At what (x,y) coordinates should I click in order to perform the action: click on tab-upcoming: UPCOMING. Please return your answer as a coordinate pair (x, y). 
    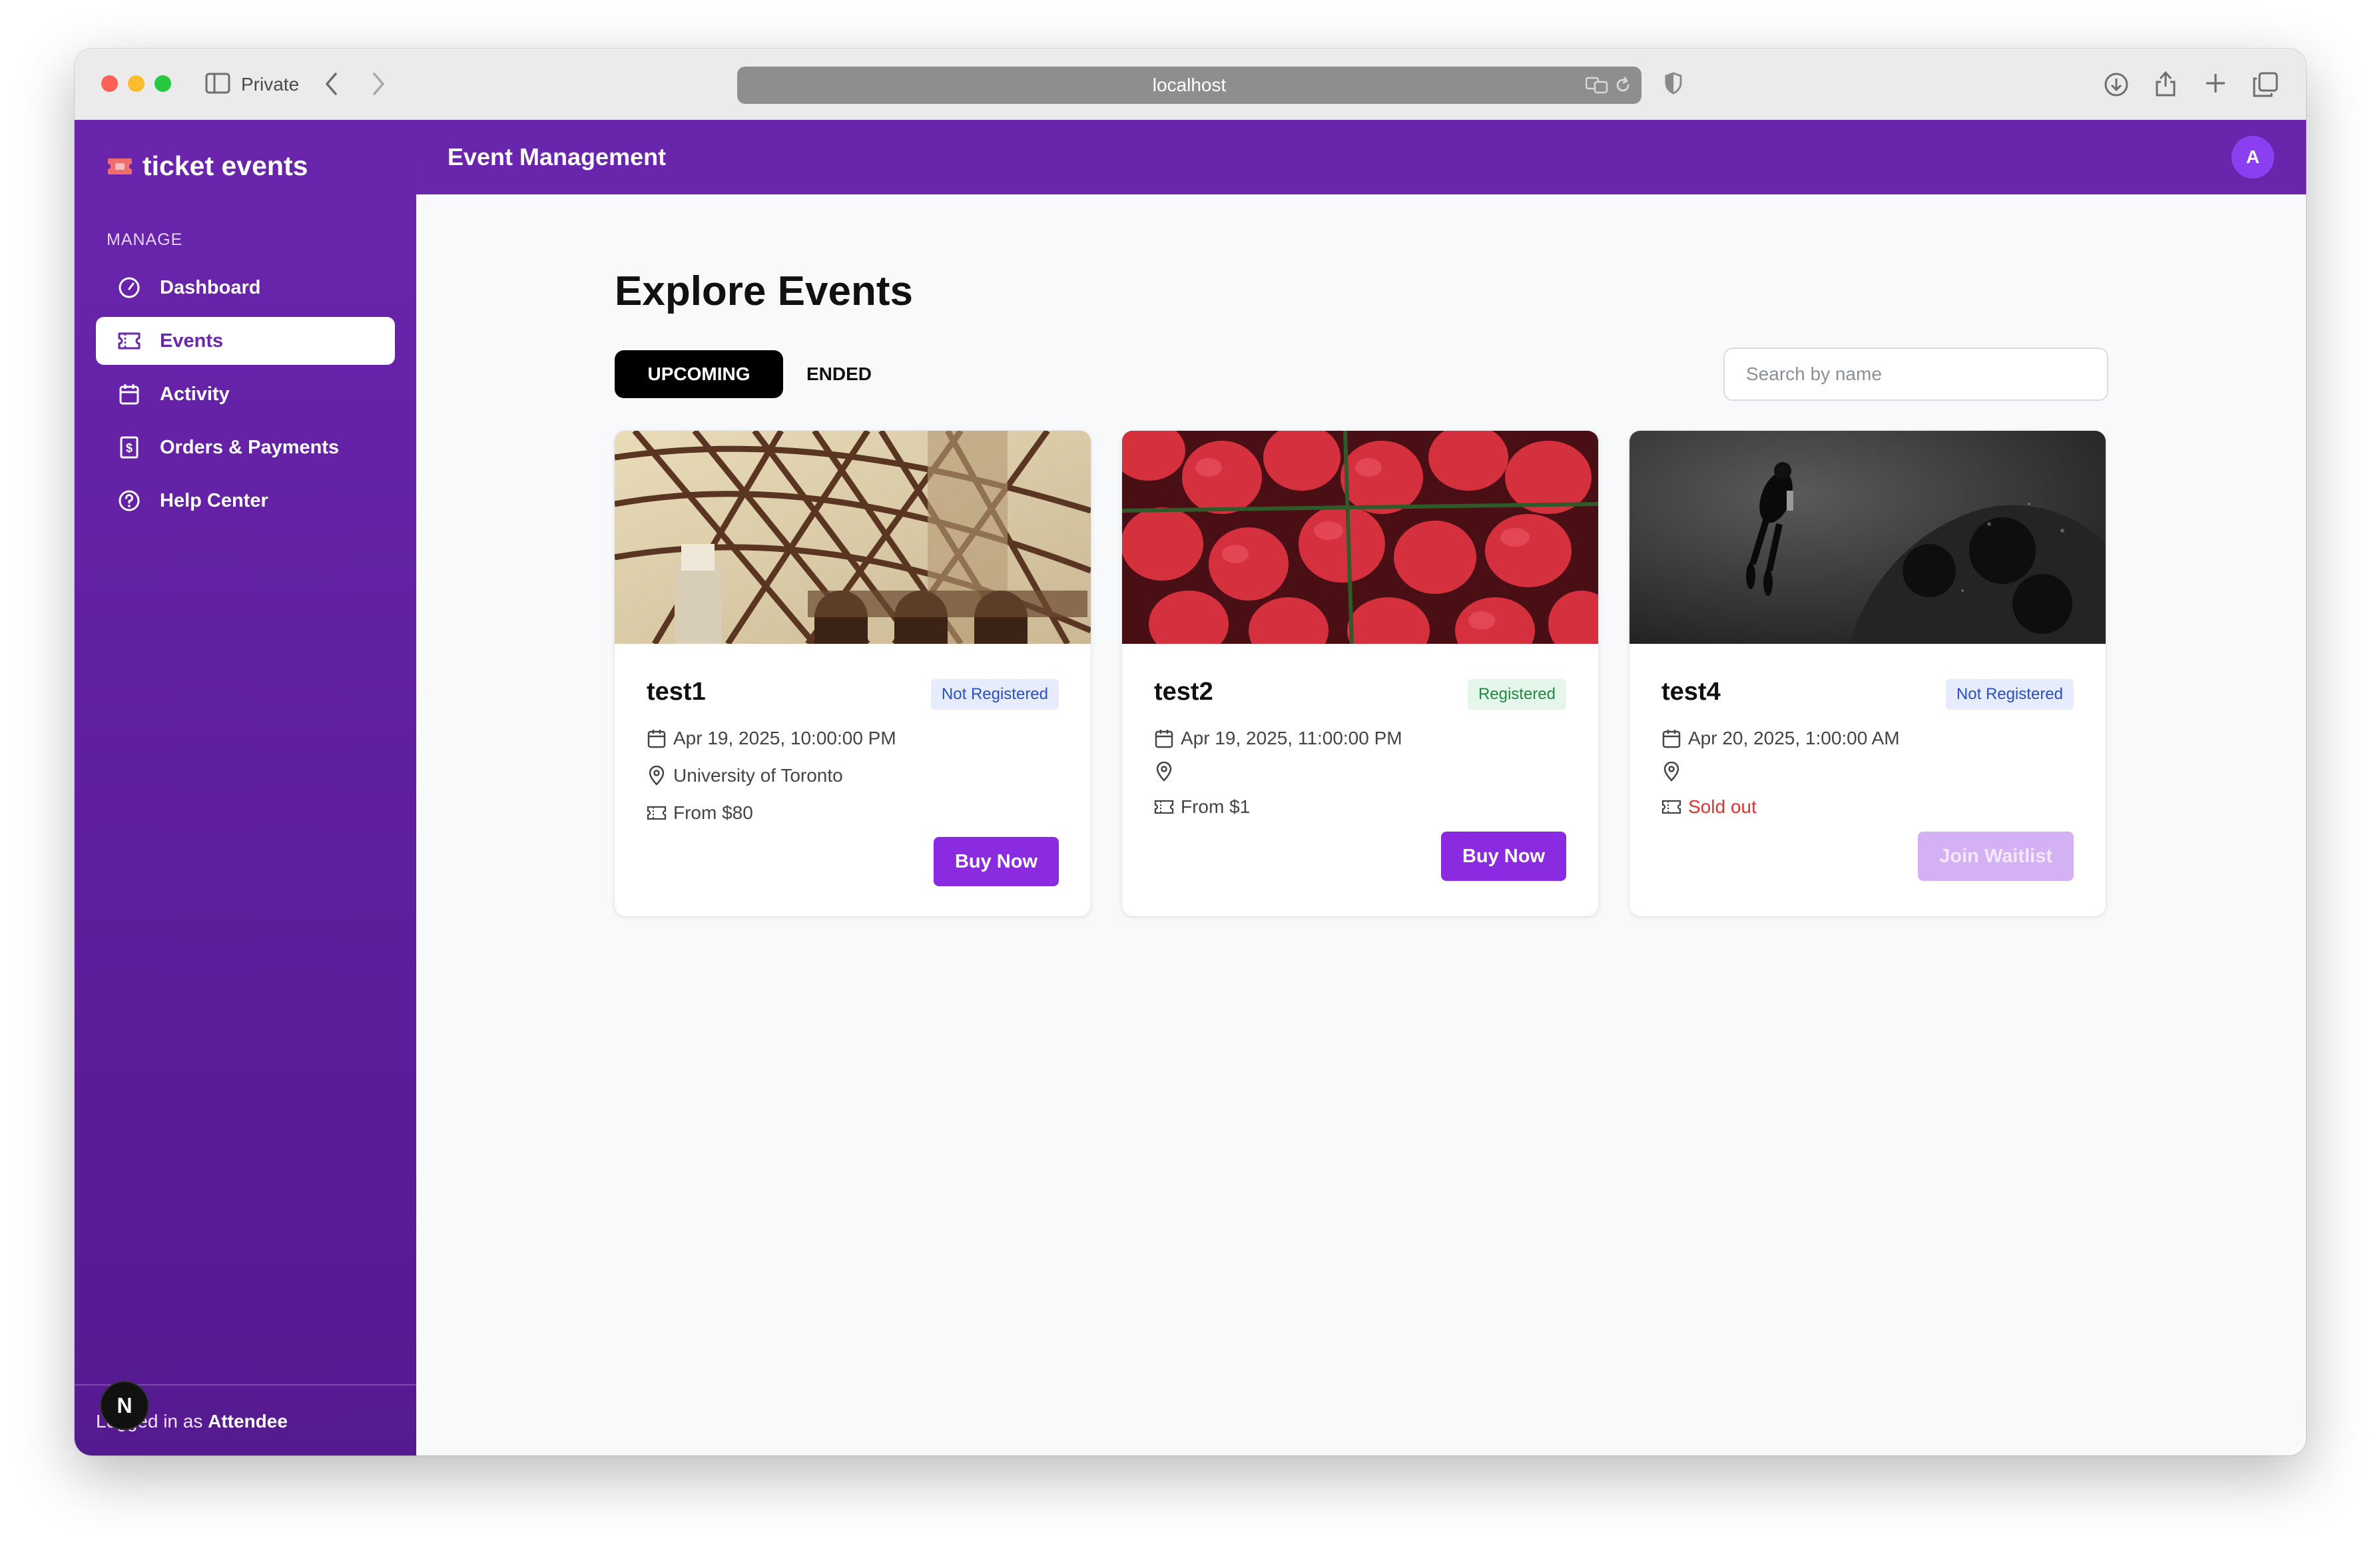
    Looking at the image, I should click on (699, 374).